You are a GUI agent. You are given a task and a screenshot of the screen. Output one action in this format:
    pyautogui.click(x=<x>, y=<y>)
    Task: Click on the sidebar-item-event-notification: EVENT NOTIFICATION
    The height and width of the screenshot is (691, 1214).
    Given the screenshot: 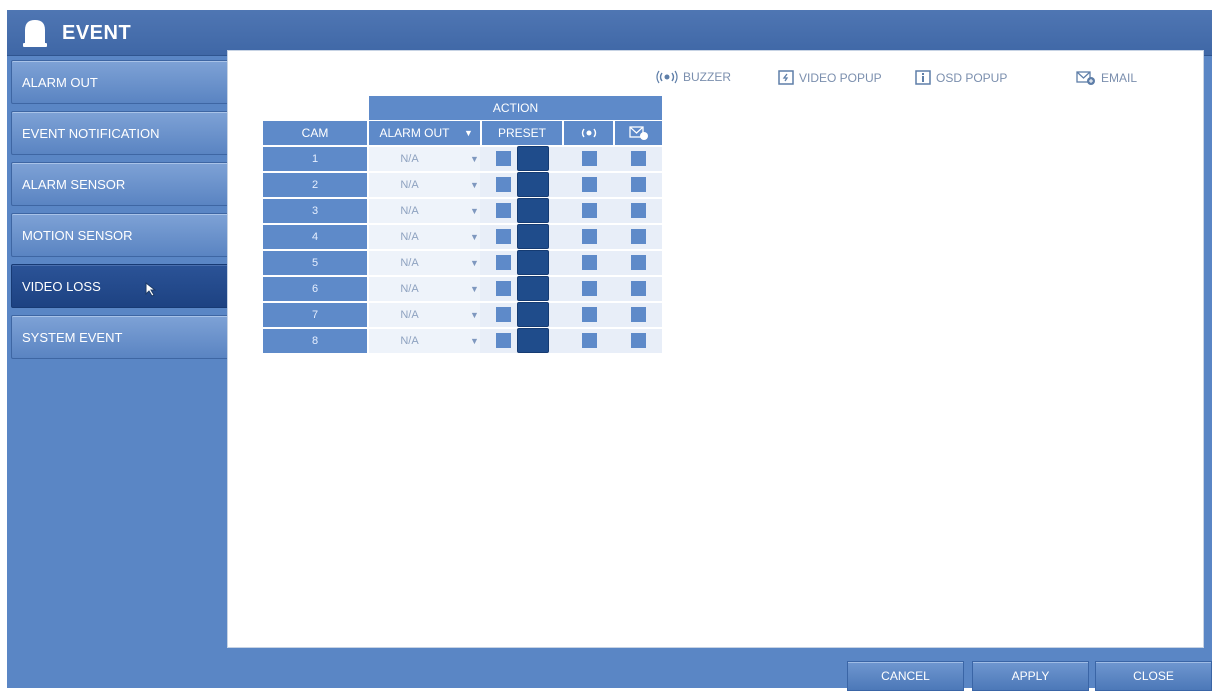 What is the action you would take?
    pyautogui.click(x=120, y=133)
    